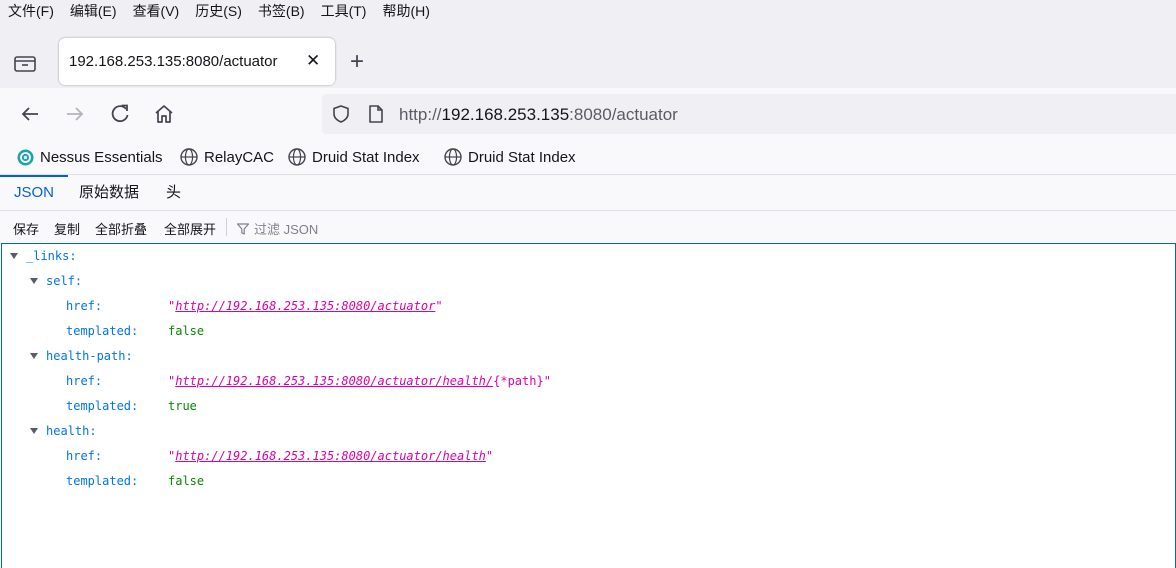 The width and height of the screenshot is (1176, 568). I want to click on json-key: health-path:, so click(89, 356).